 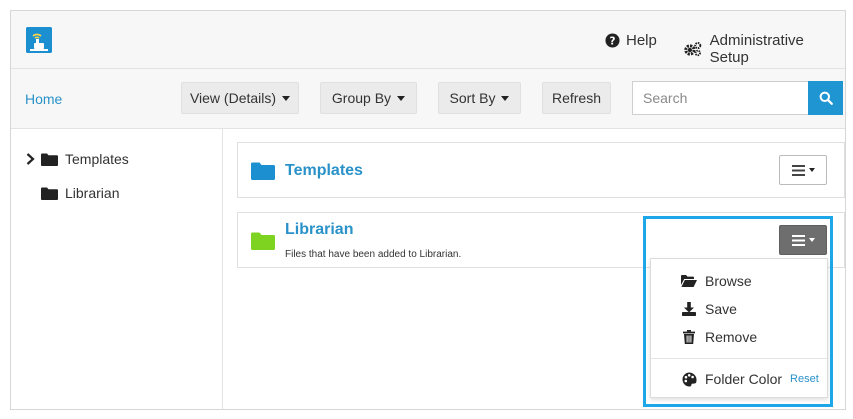 What do you see at coordinates (689, 379) in the screenshot?
I see `palette-icon` at bounding box center [689, 379].